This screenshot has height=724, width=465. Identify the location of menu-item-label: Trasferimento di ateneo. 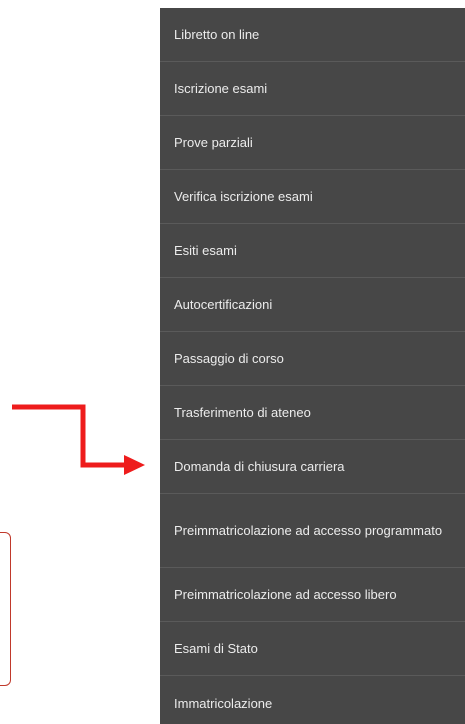
(242, 412).